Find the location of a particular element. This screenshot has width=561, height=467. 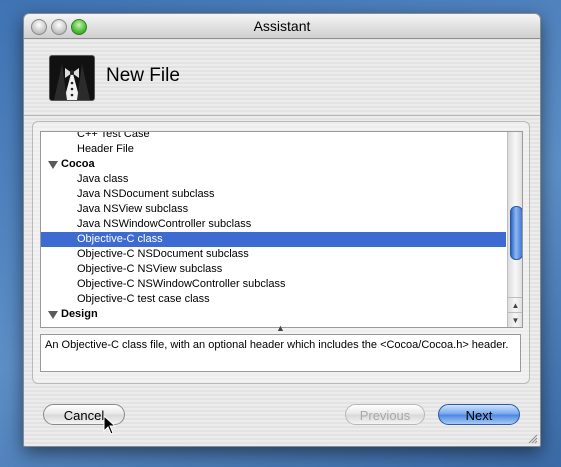

list-item-label: Java NSWindowController subclass is located at coordinates (164, 224).